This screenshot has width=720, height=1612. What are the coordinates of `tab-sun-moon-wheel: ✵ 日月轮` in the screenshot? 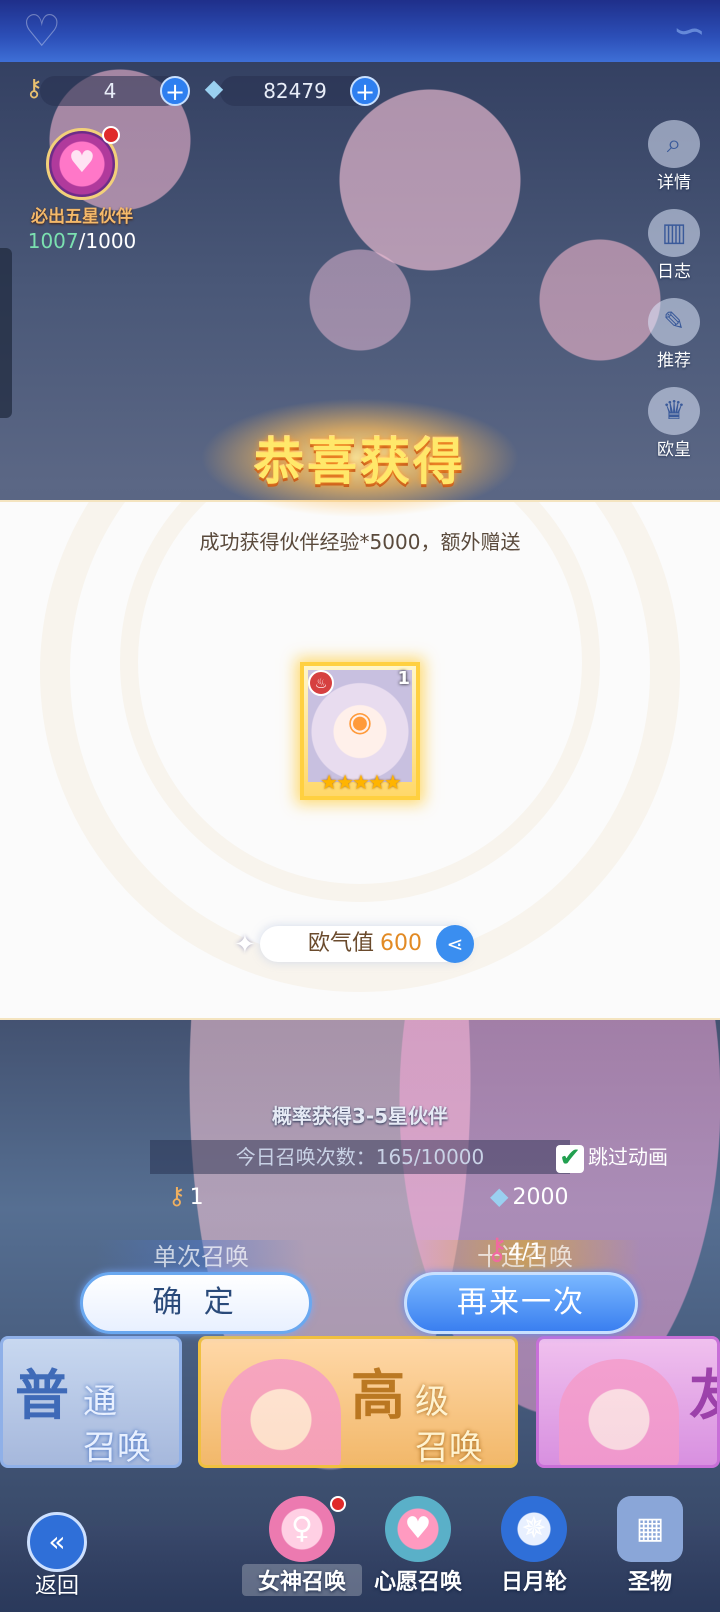 It's located at (534, 1546).